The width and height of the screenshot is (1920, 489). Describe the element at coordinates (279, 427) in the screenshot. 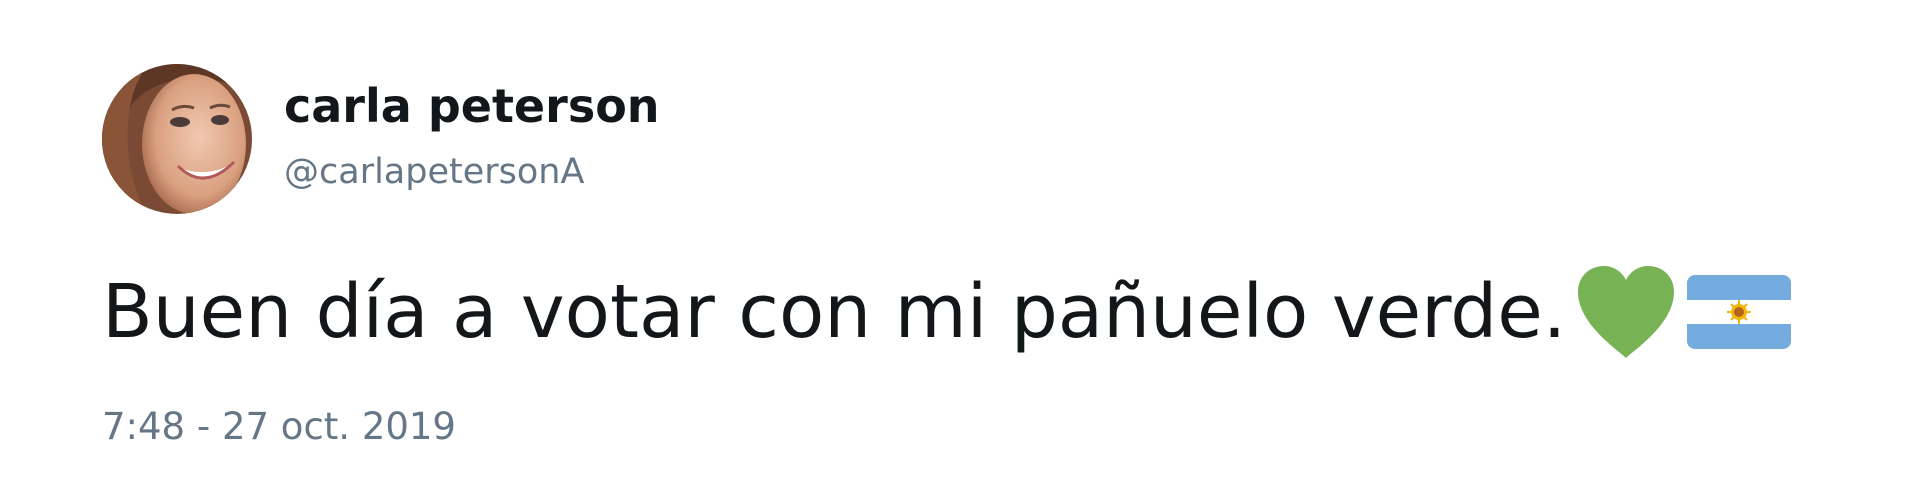

I see `tweet-timestamp: 7:48 - 27 oct. 2019` at that location.